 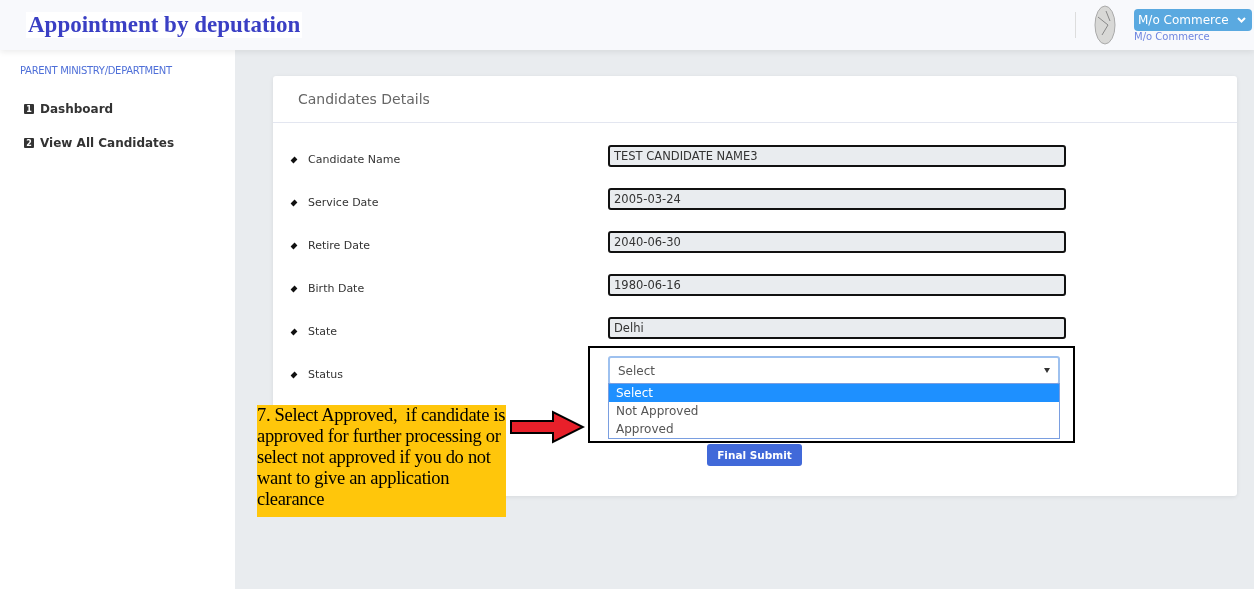 I want to click on sidebar-item: 1 Dashboard, so click(x=117, y=109).